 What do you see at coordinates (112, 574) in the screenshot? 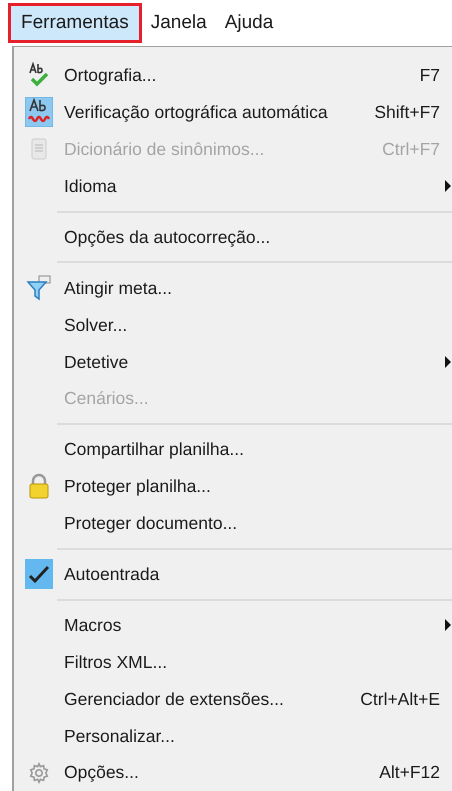
I see `menu-item-label: Autoentrada` at bounding box center [112, 574].